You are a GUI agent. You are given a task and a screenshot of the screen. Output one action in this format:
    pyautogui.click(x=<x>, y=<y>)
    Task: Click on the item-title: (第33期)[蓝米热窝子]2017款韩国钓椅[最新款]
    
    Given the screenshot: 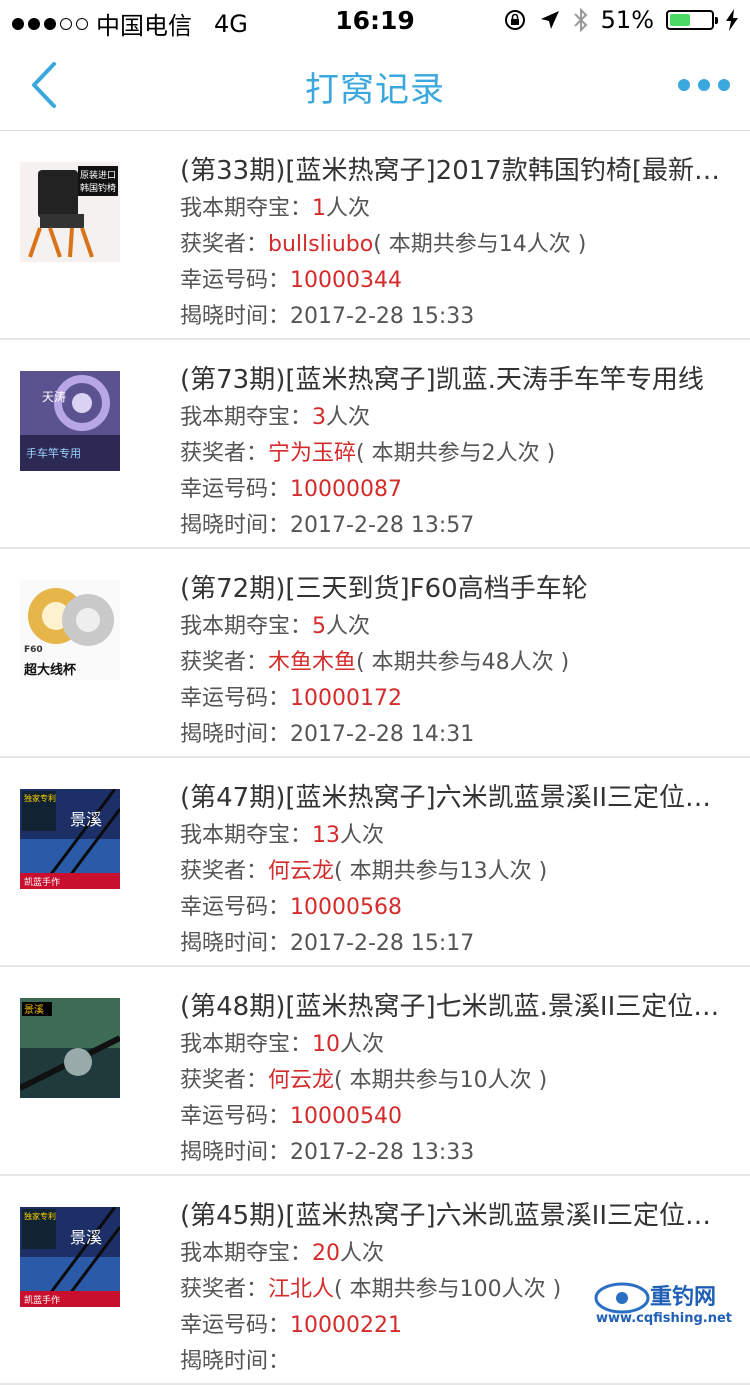 What is the action you would take?
    pyautogui.click(x=450, y=171)
    